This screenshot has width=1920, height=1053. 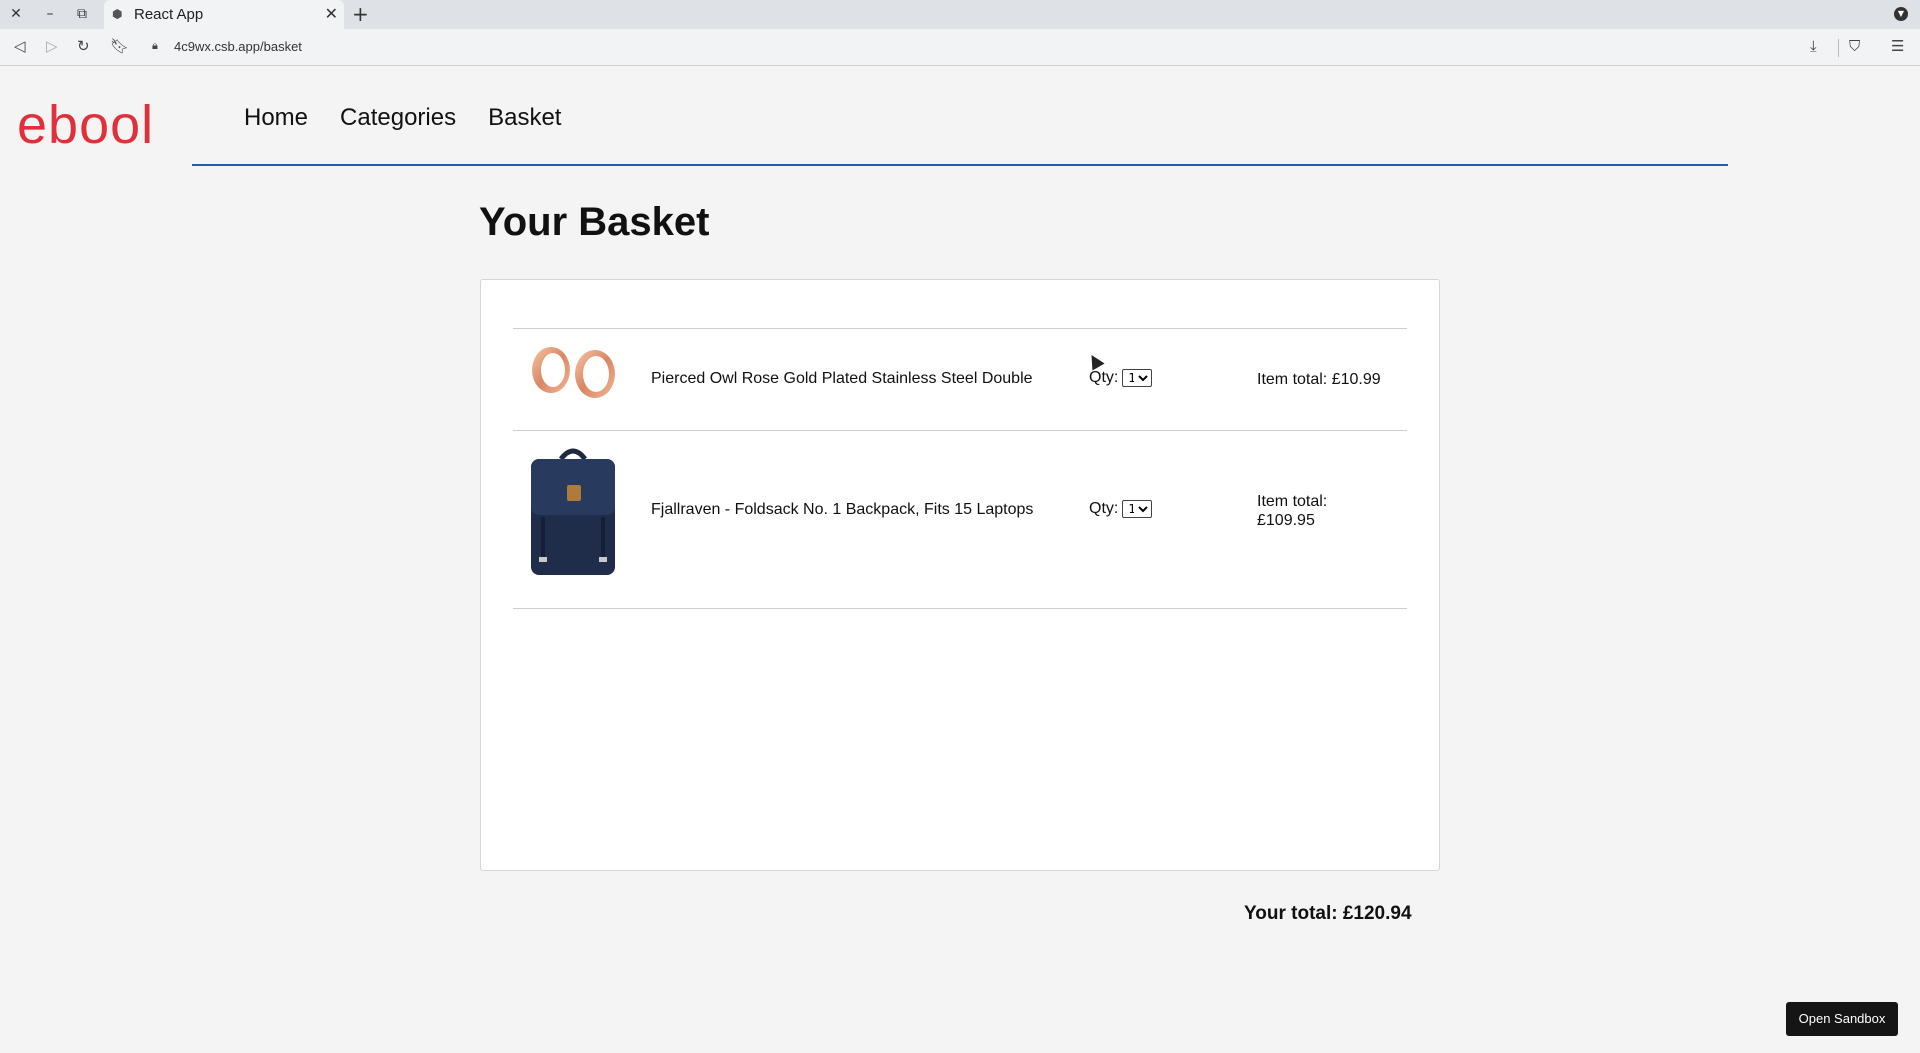 I want to click on nav-categories: Categories, so click(x=398, y=118).